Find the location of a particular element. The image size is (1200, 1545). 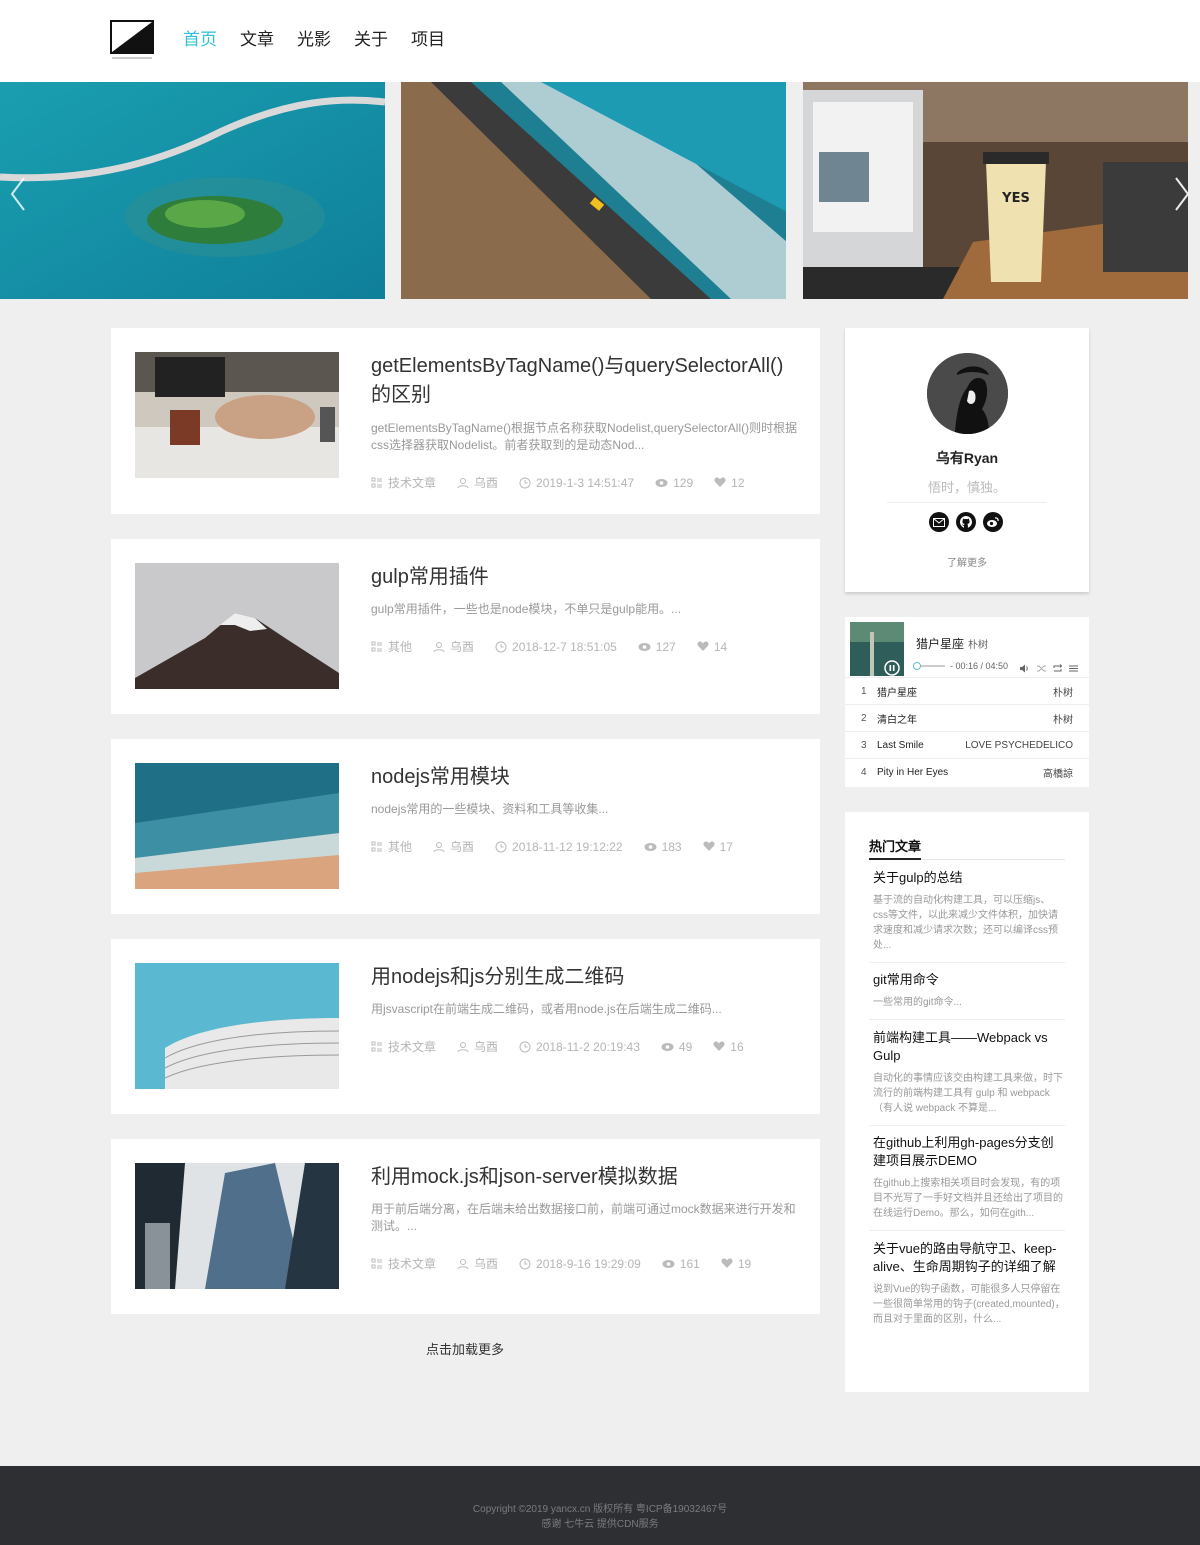

carousel-slide-road is located at coordinates (593, 190).